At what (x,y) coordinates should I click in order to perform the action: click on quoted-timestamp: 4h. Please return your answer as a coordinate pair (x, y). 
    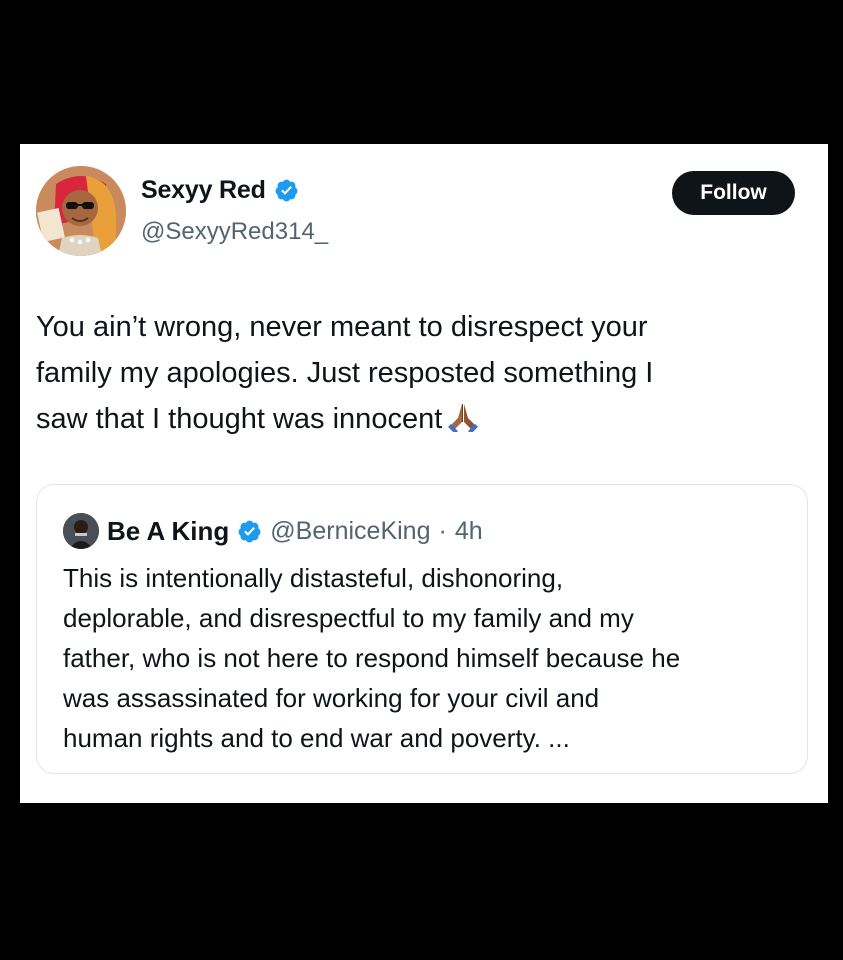
    Looking at the image, I should click on (469, 531).